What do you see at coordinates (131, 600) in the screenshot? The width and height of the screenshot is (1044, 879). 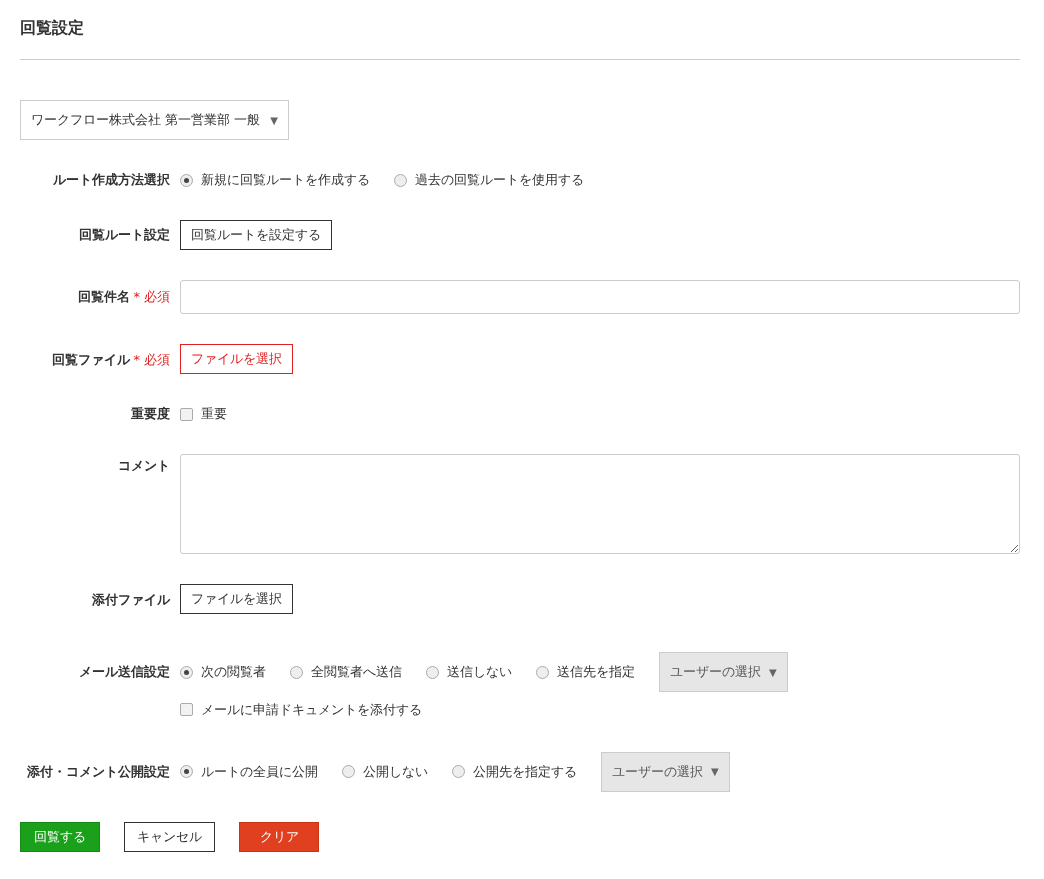 I see `field-label: 添付ファイル` at bounding box center [131, 600].